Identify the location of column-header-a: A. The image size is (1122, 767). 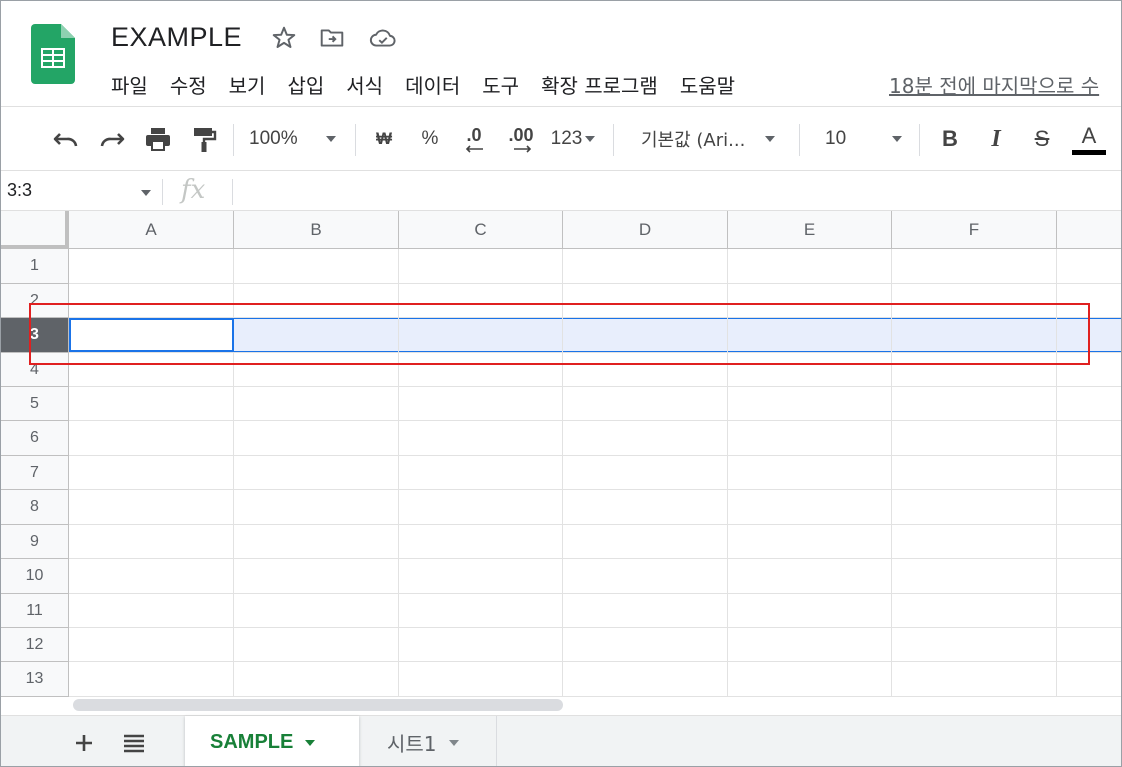
(151, 230).